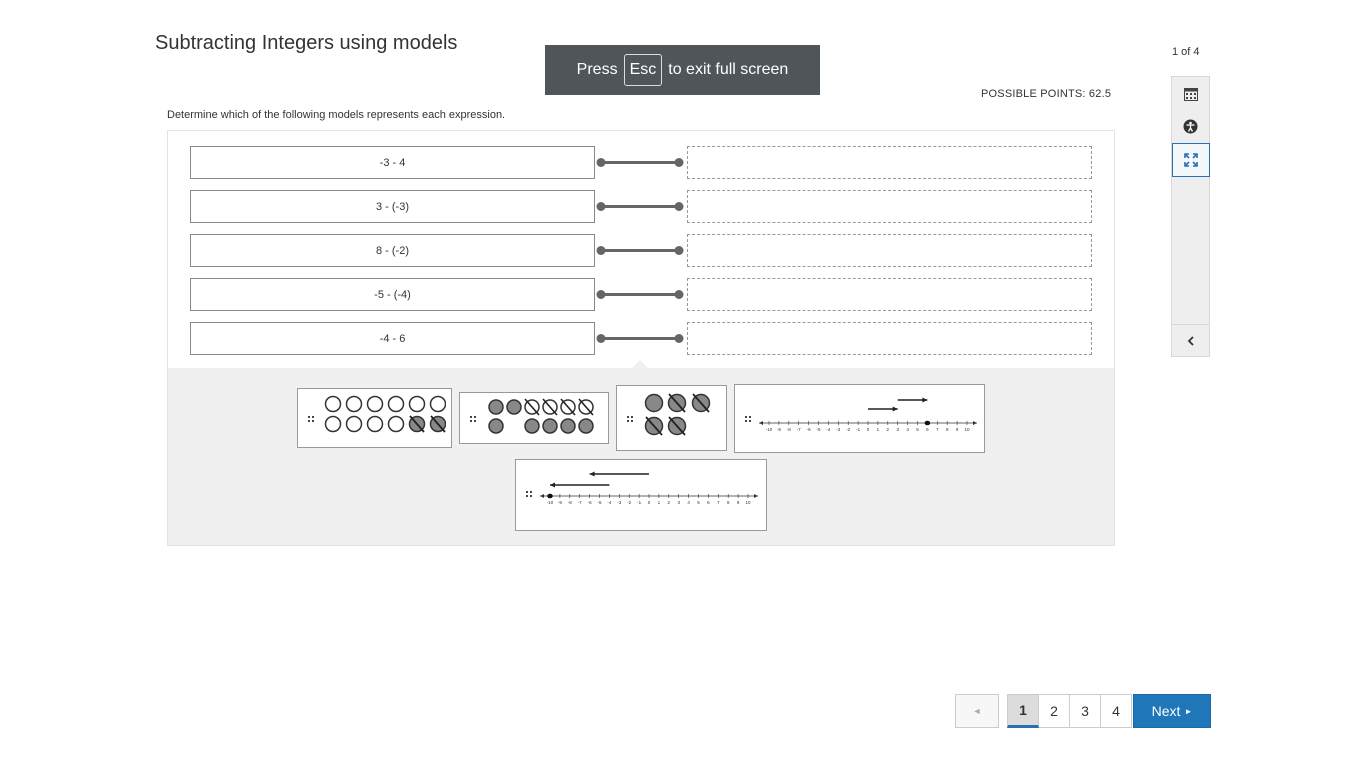 The height and width of the screenshot is (768, 1366). What do you see at coordinates (897, 429) in the screenshot?
I see `number-line-tick-label: 3` at bounding box center [897, 429].